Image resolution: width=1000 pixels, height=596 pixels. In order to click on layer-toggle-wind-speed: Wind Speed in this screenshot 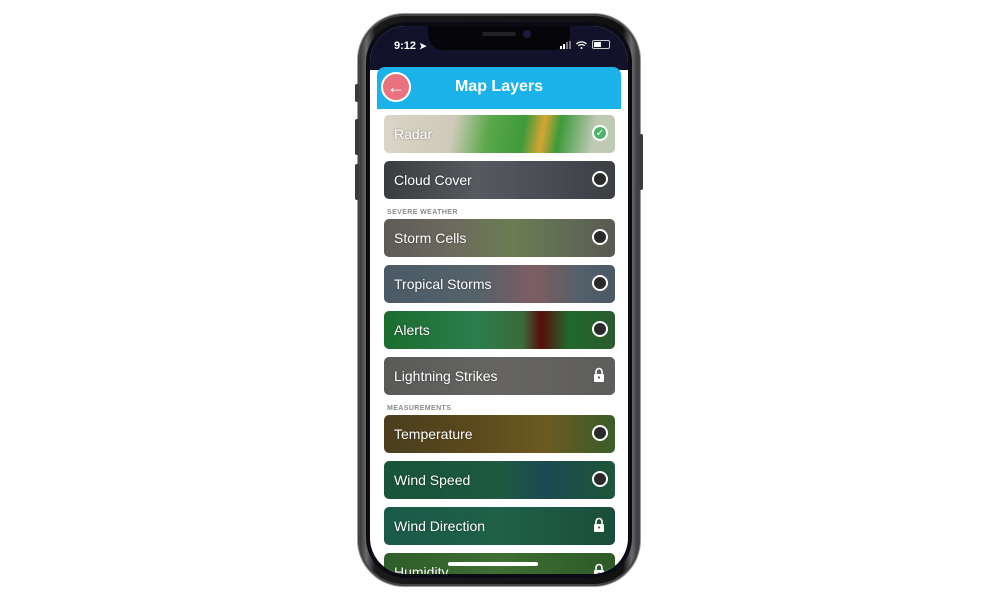, I will do `click(499, 480)`.